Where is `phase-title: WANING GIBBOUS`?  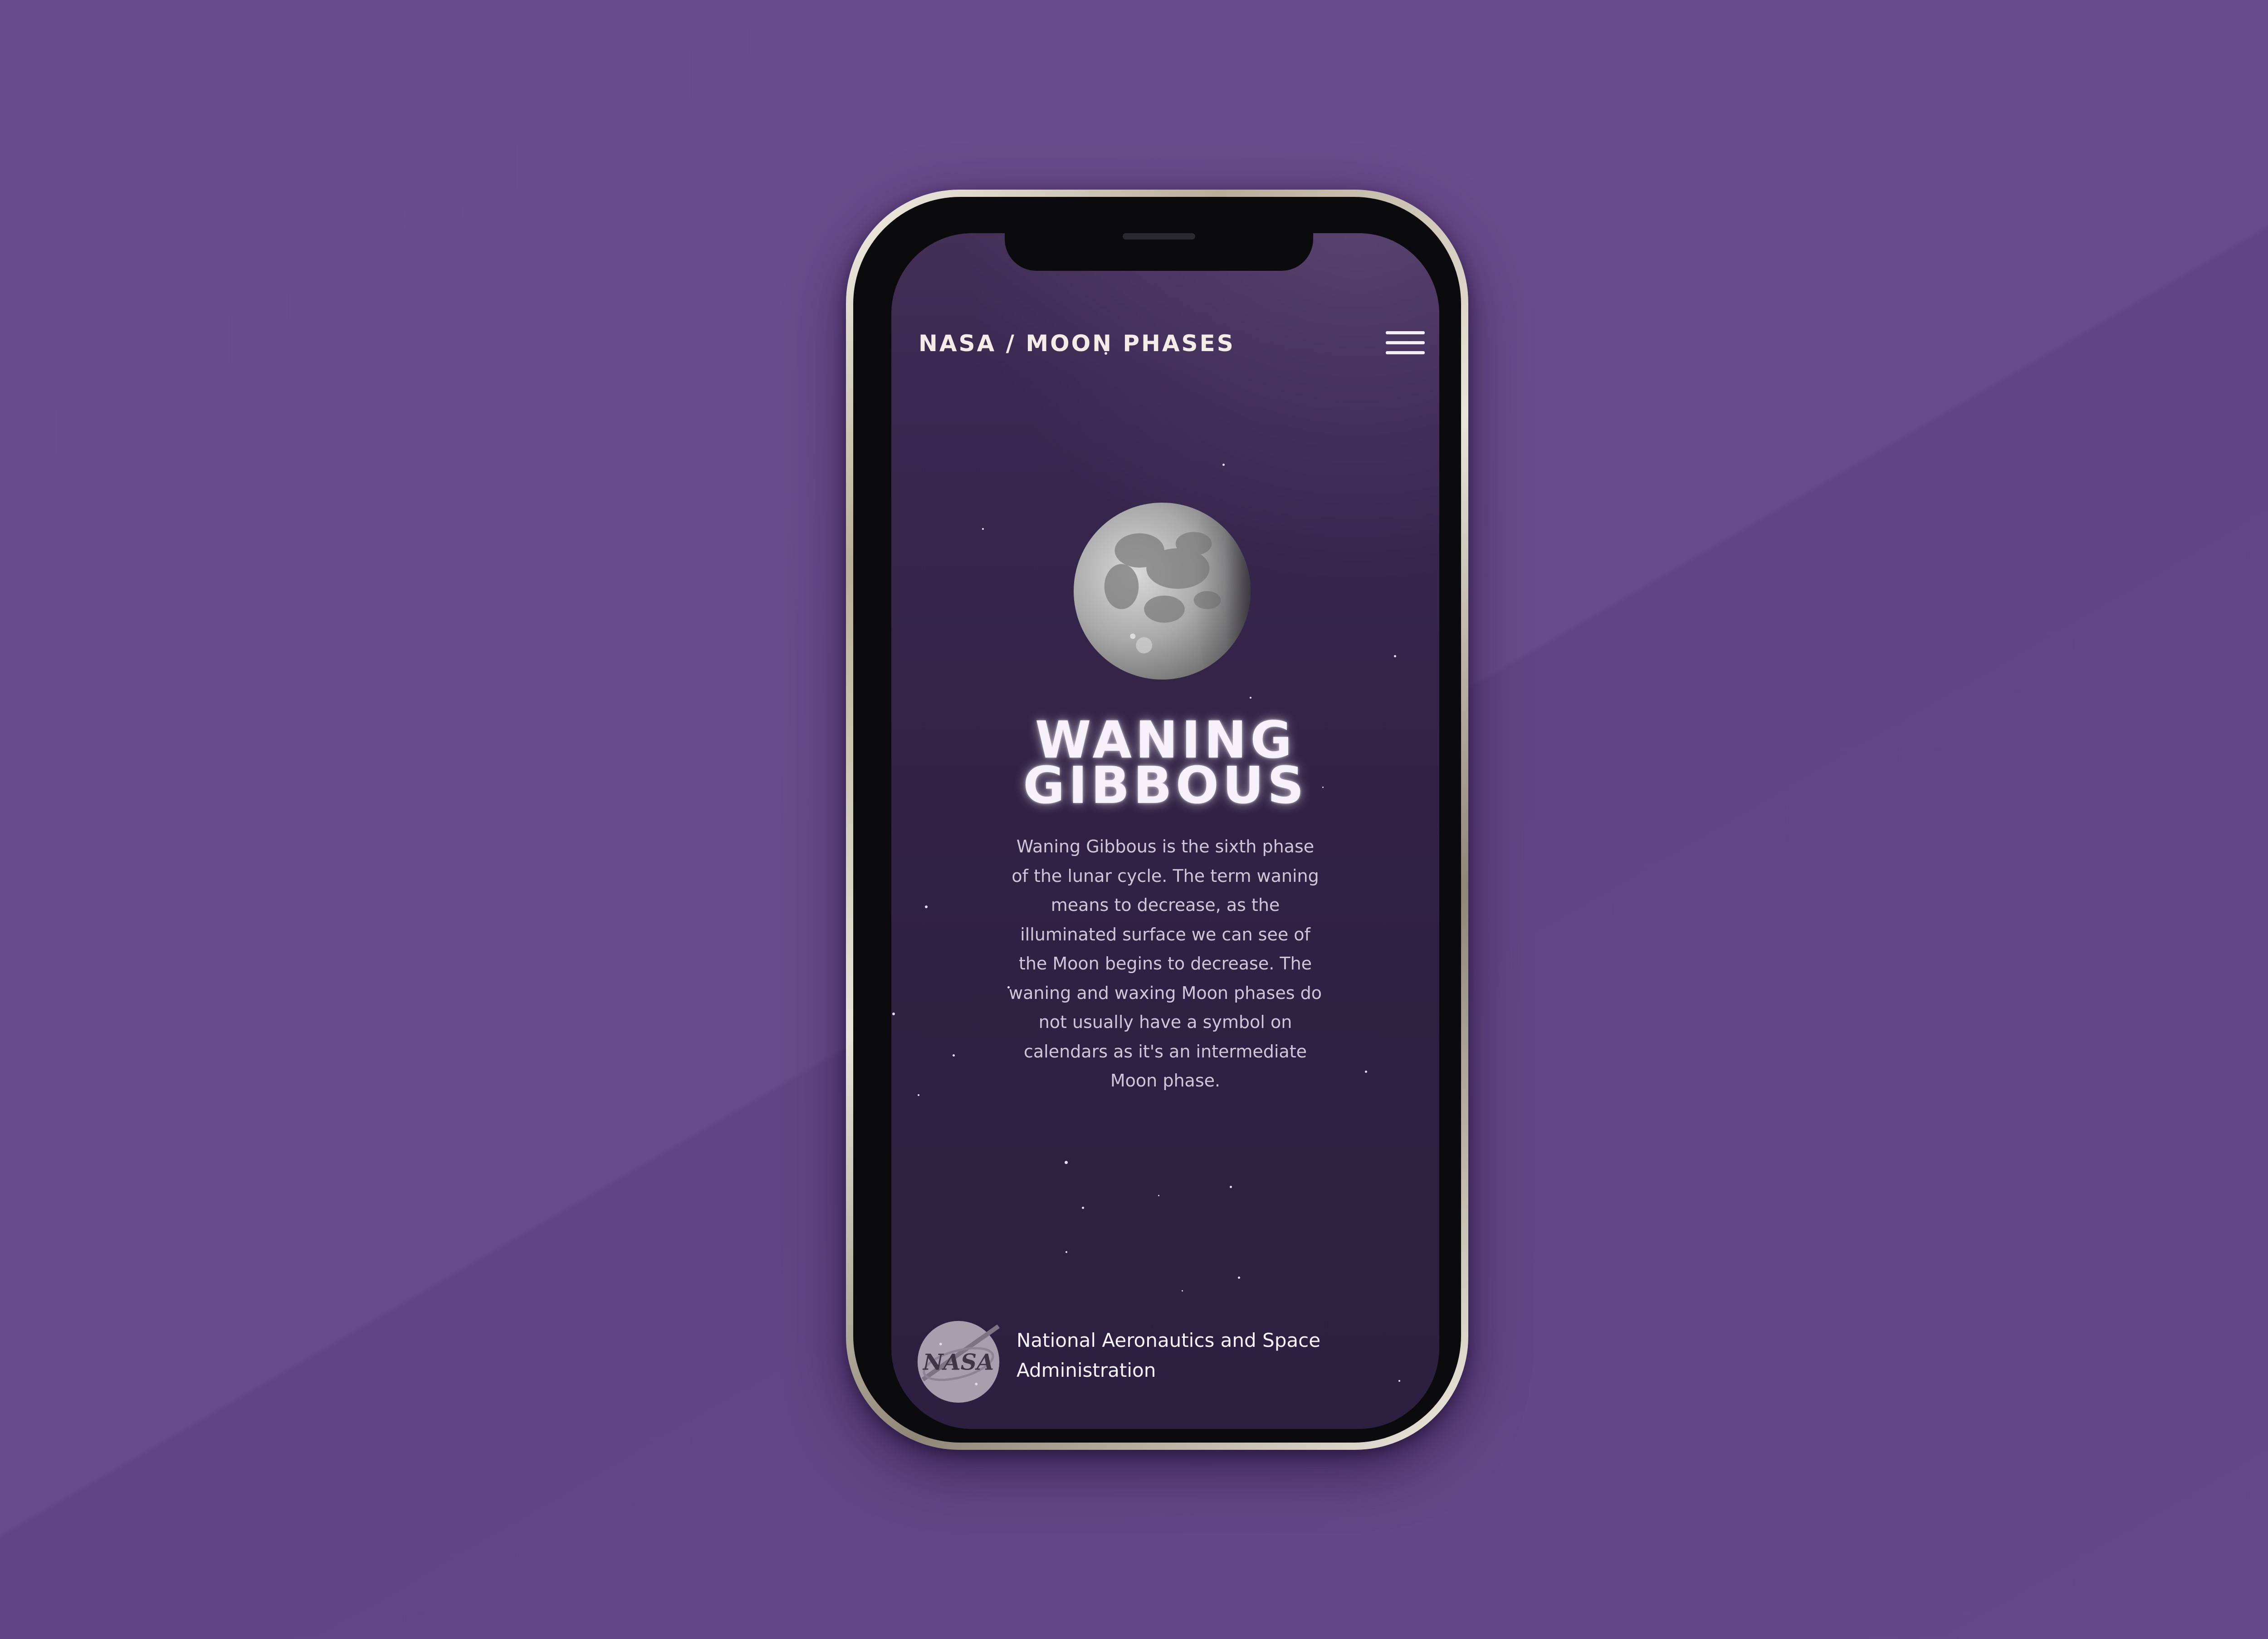 phase-title: WANING GIBBOUS is located at coordinates (1166, 765).